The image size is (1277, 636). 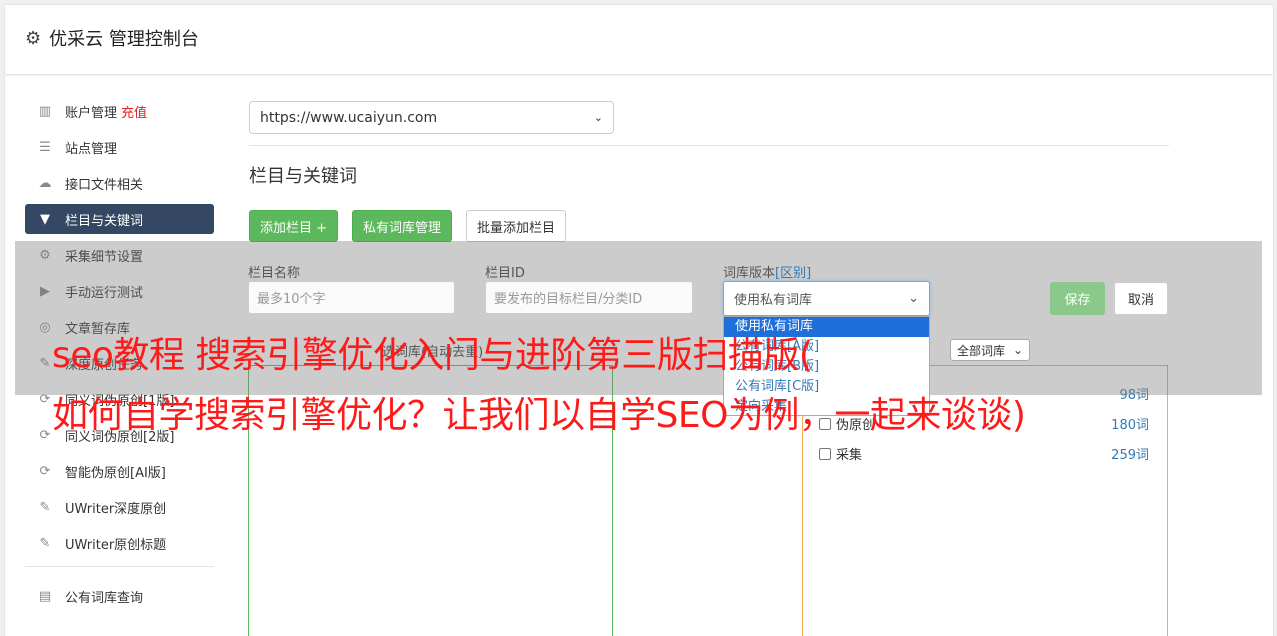 What do you see at coordinates (984, 453) in the screenshot?
I see `lib-row: 采集 259词` at bounding box center [984, 453].